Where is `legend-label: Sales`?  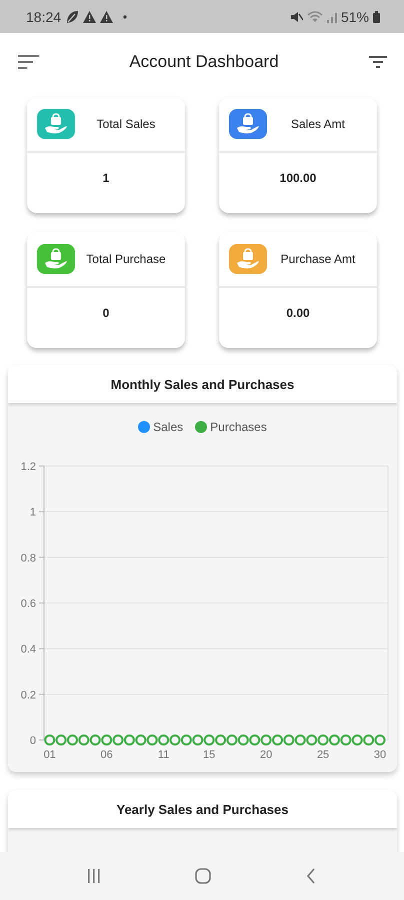
legend-label: Sales is located at coordinates (168, 427).